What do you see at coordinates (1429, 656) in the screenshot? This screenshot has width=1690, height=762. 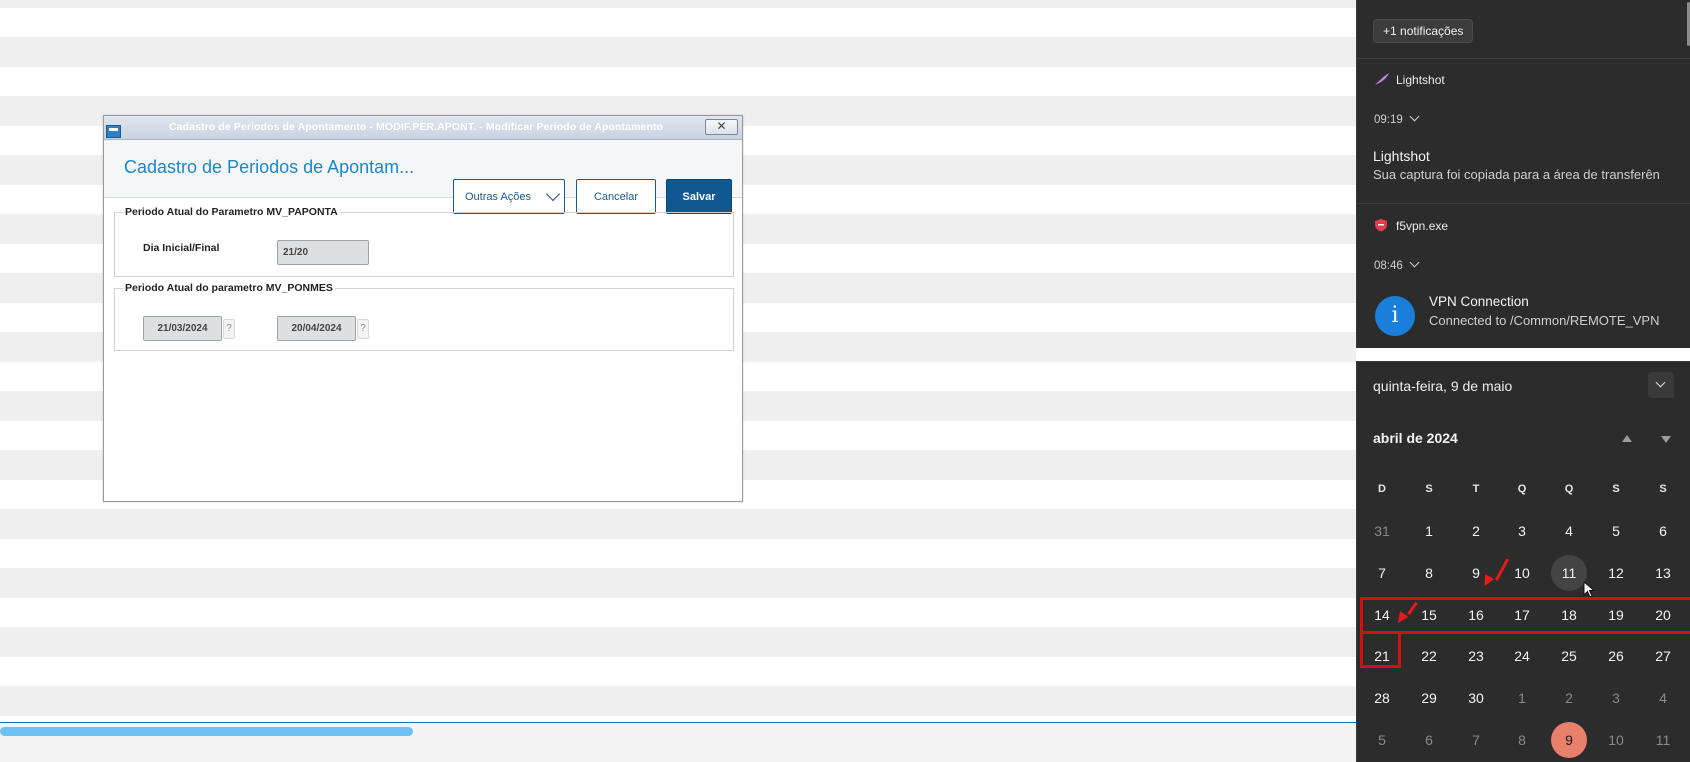 I see `calendar-day: 22` at bounding box center [1429, 656].